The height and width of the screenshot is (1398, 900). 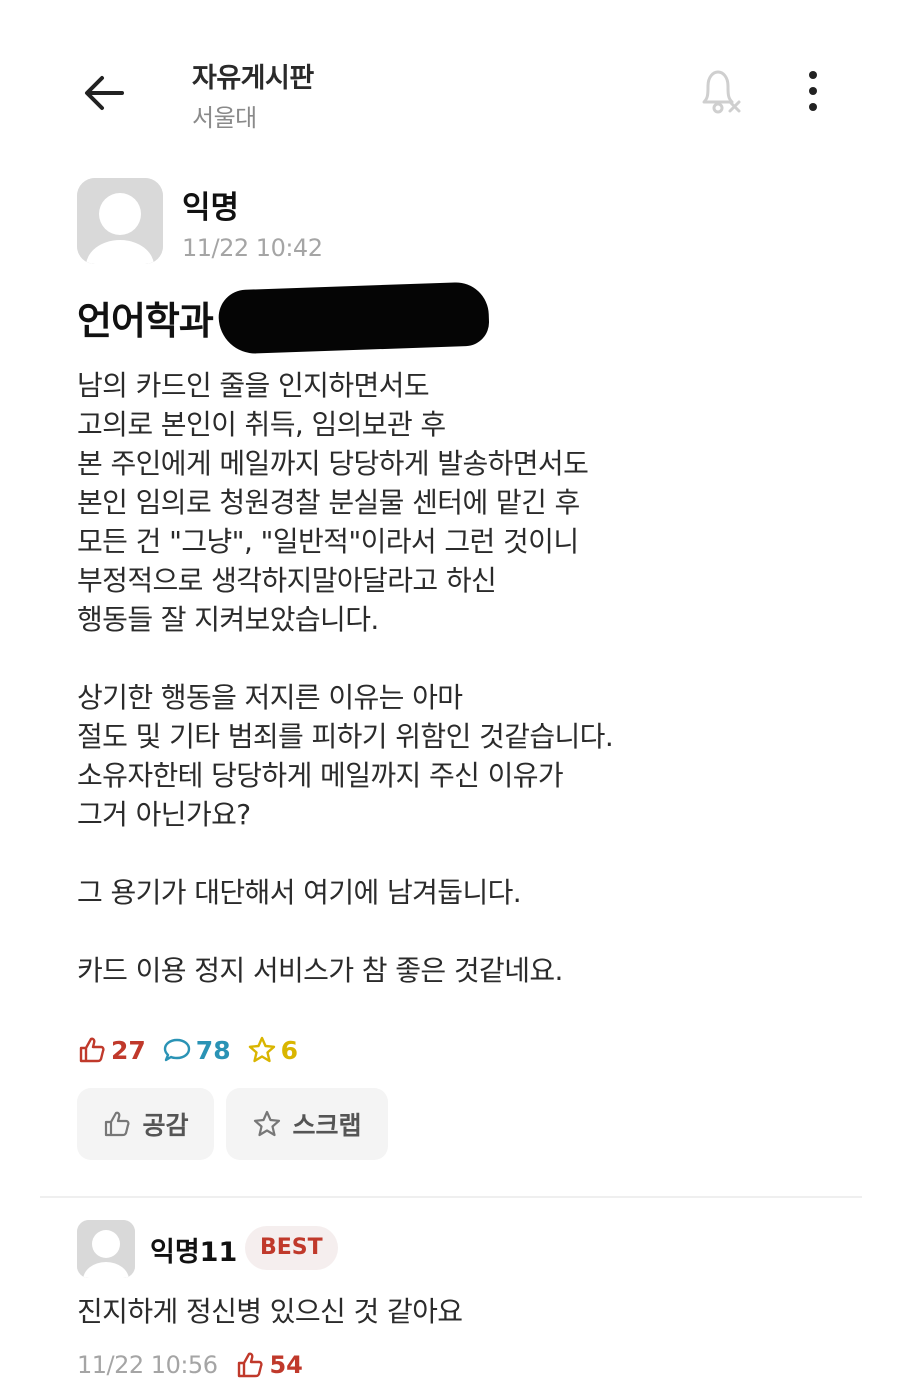 I want to click on more-vertical-icon, so click(x=813, y=91).